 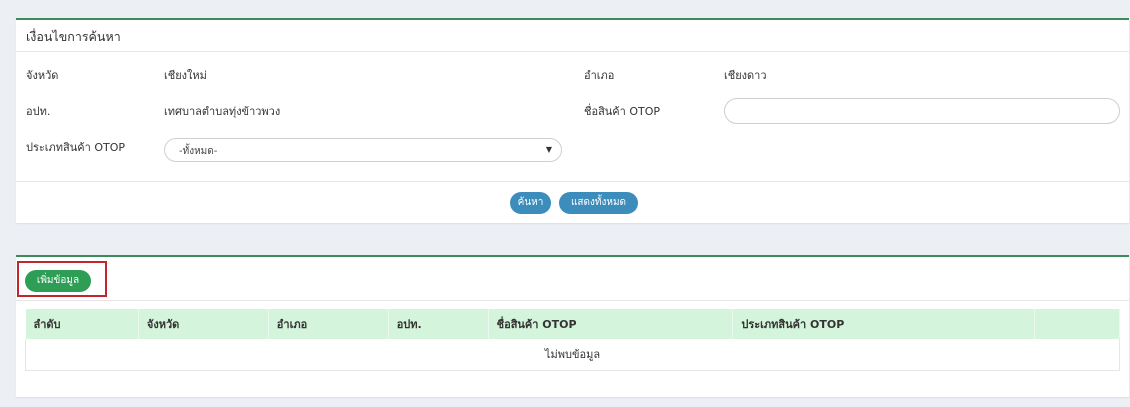 What do you see at coordinates (363, 150) in the screenshot?
I see `product-type-select: -ทั้งหมด- ▼` at bounding box center [363, 150].